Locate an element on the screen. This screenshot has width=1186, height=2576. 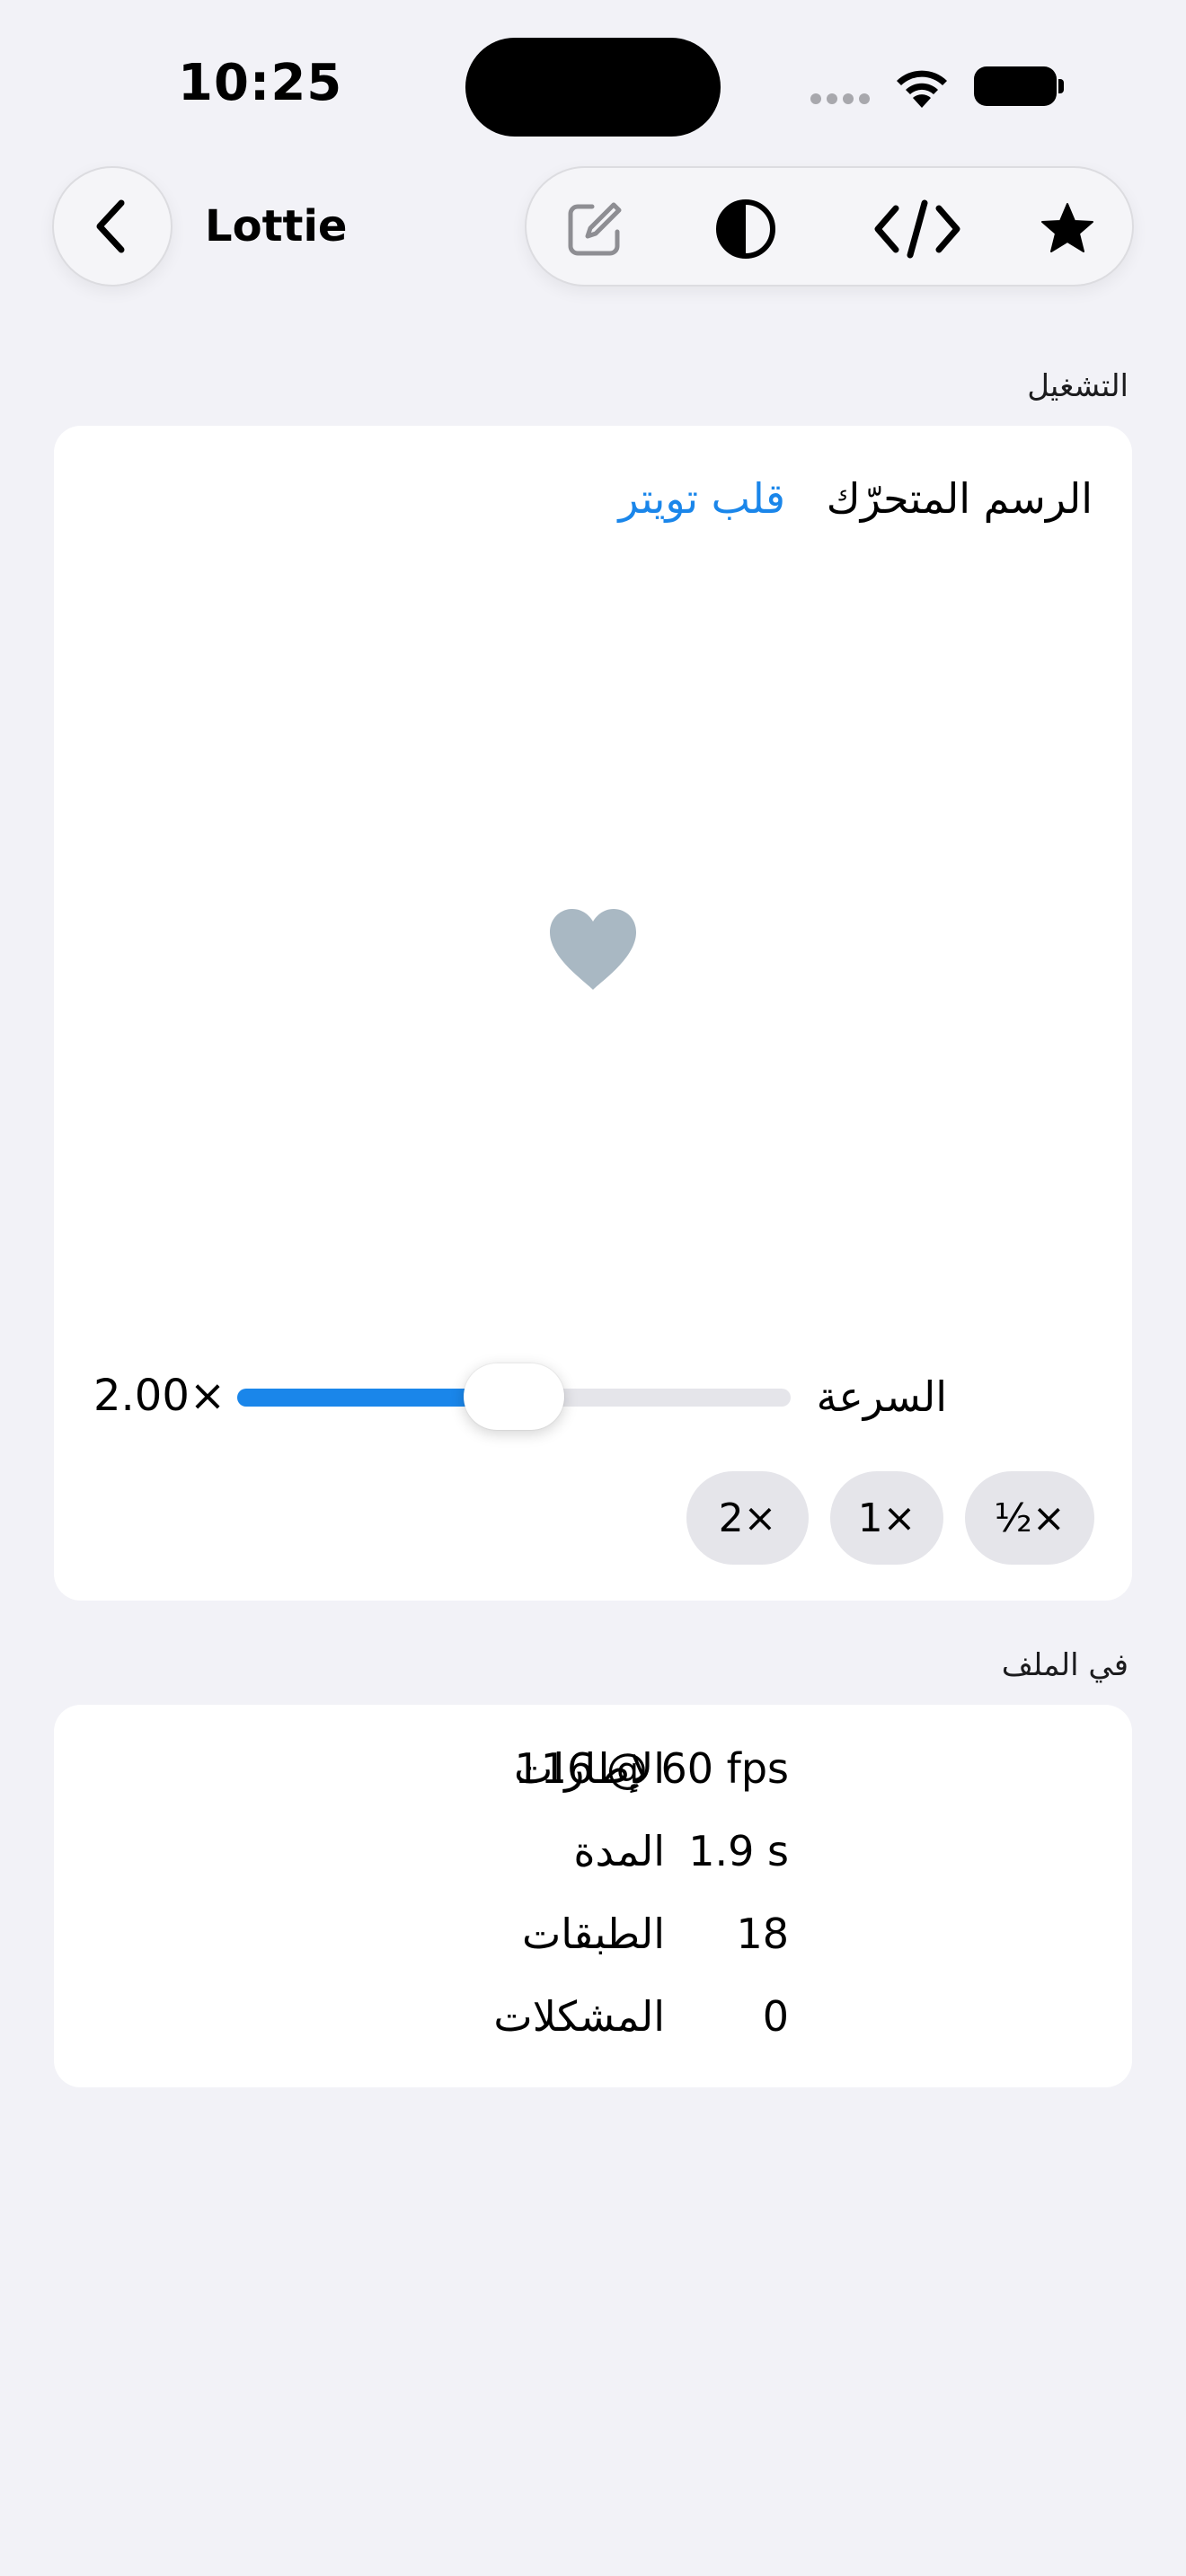
duration-value: 1.9 s is located at coordinates (738, 1851).